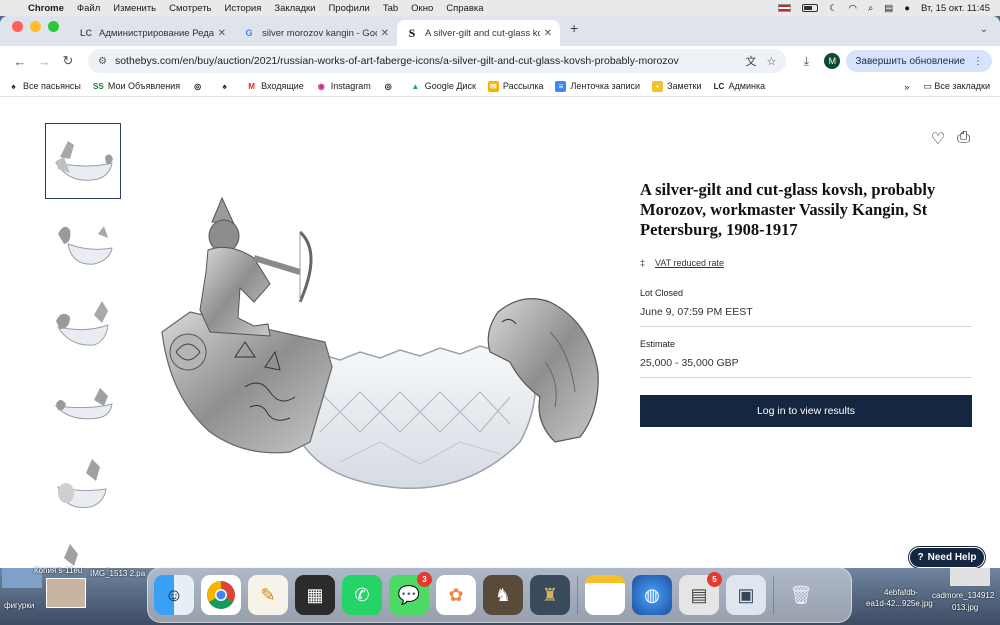 The height and width of the screenshot is (625, 1000). What do you see at coordinates (772, 61) in the screenshot?
I see `bookmark-star-icon: ☆` at bounding box center [772, 61].